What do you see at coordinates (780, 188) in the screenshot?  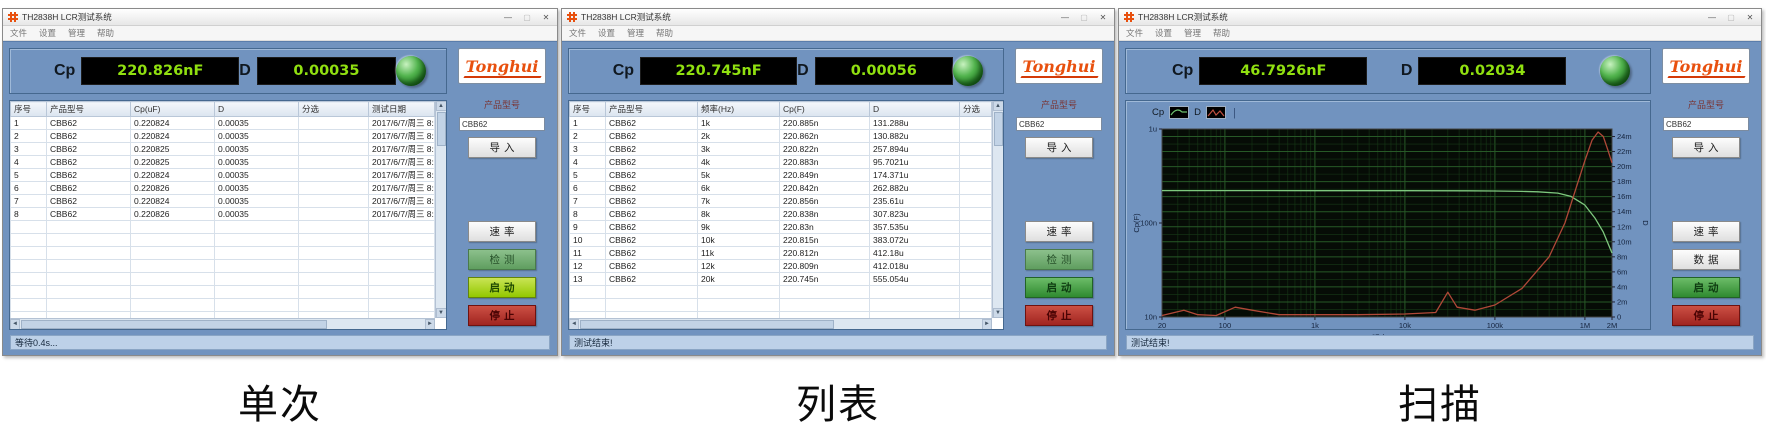 I see `table-row: 6 CBB62 6k 220.842n 262.882u` at bounding box center [780, 188].